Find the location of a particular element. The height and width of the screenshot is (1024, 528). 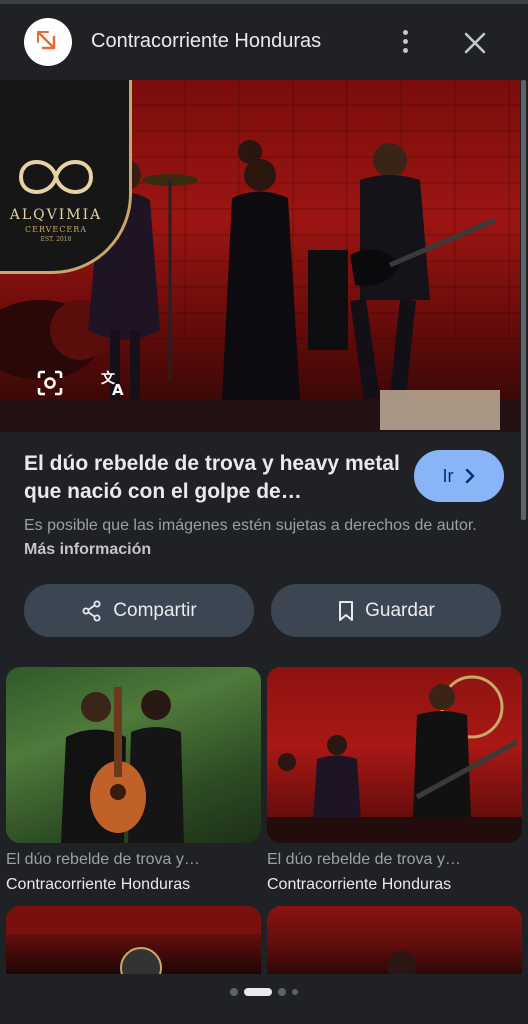

close-icon is located at coordinates (475, 43).